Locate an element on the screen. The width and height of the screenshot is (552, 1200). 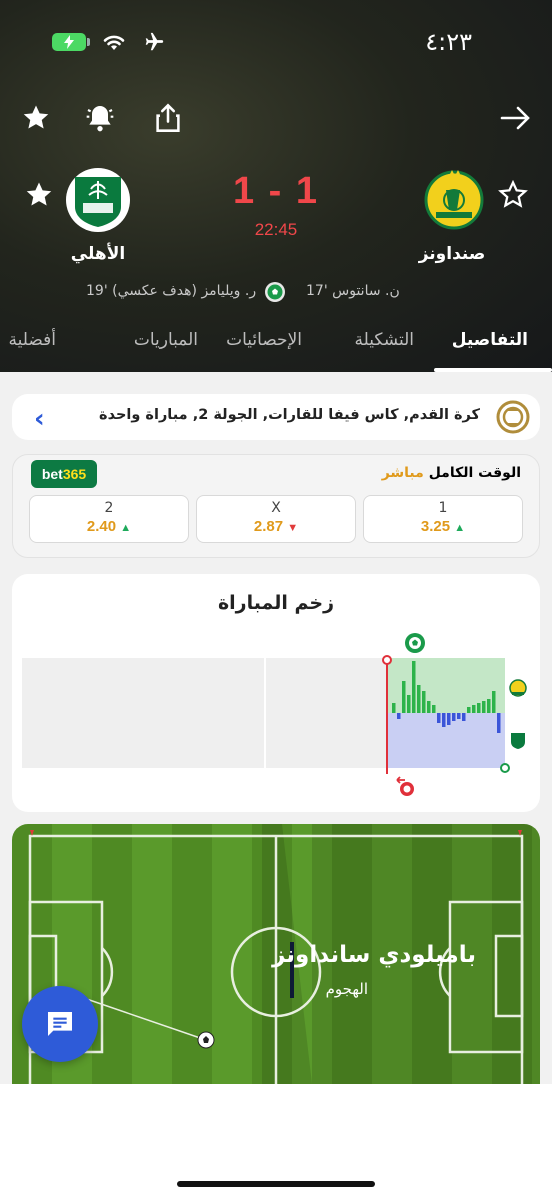
tab-matches: المباريات is located at coordinates (166, 340).